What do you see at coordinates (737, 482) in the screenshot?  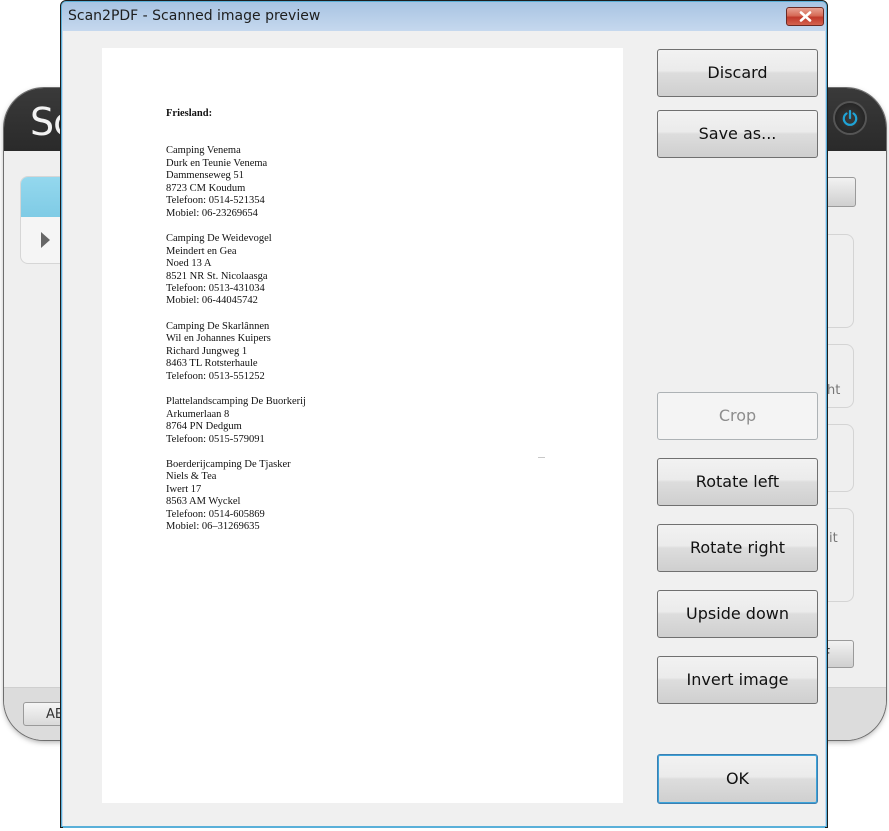 I see `rotate-left-button: Rotate left` at bounding box center [737, 482].